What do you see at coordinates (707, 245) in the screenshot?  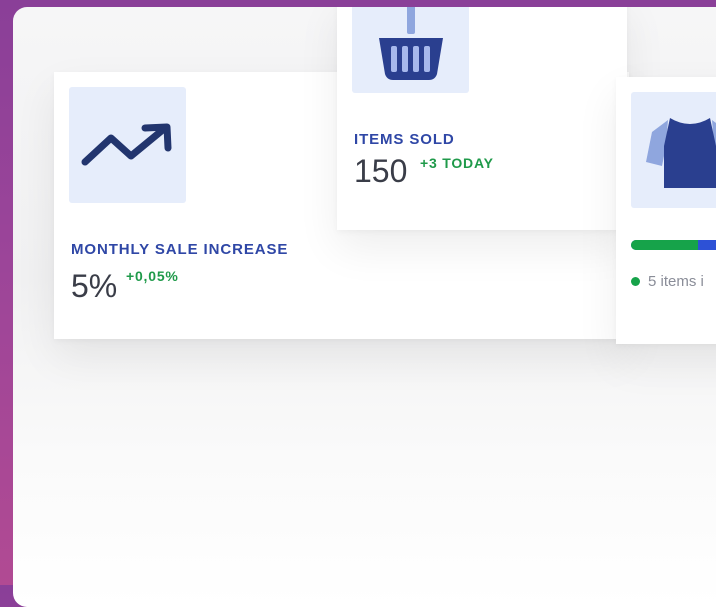 I see `stock-progress-rest` at bounding box center [707, 245].